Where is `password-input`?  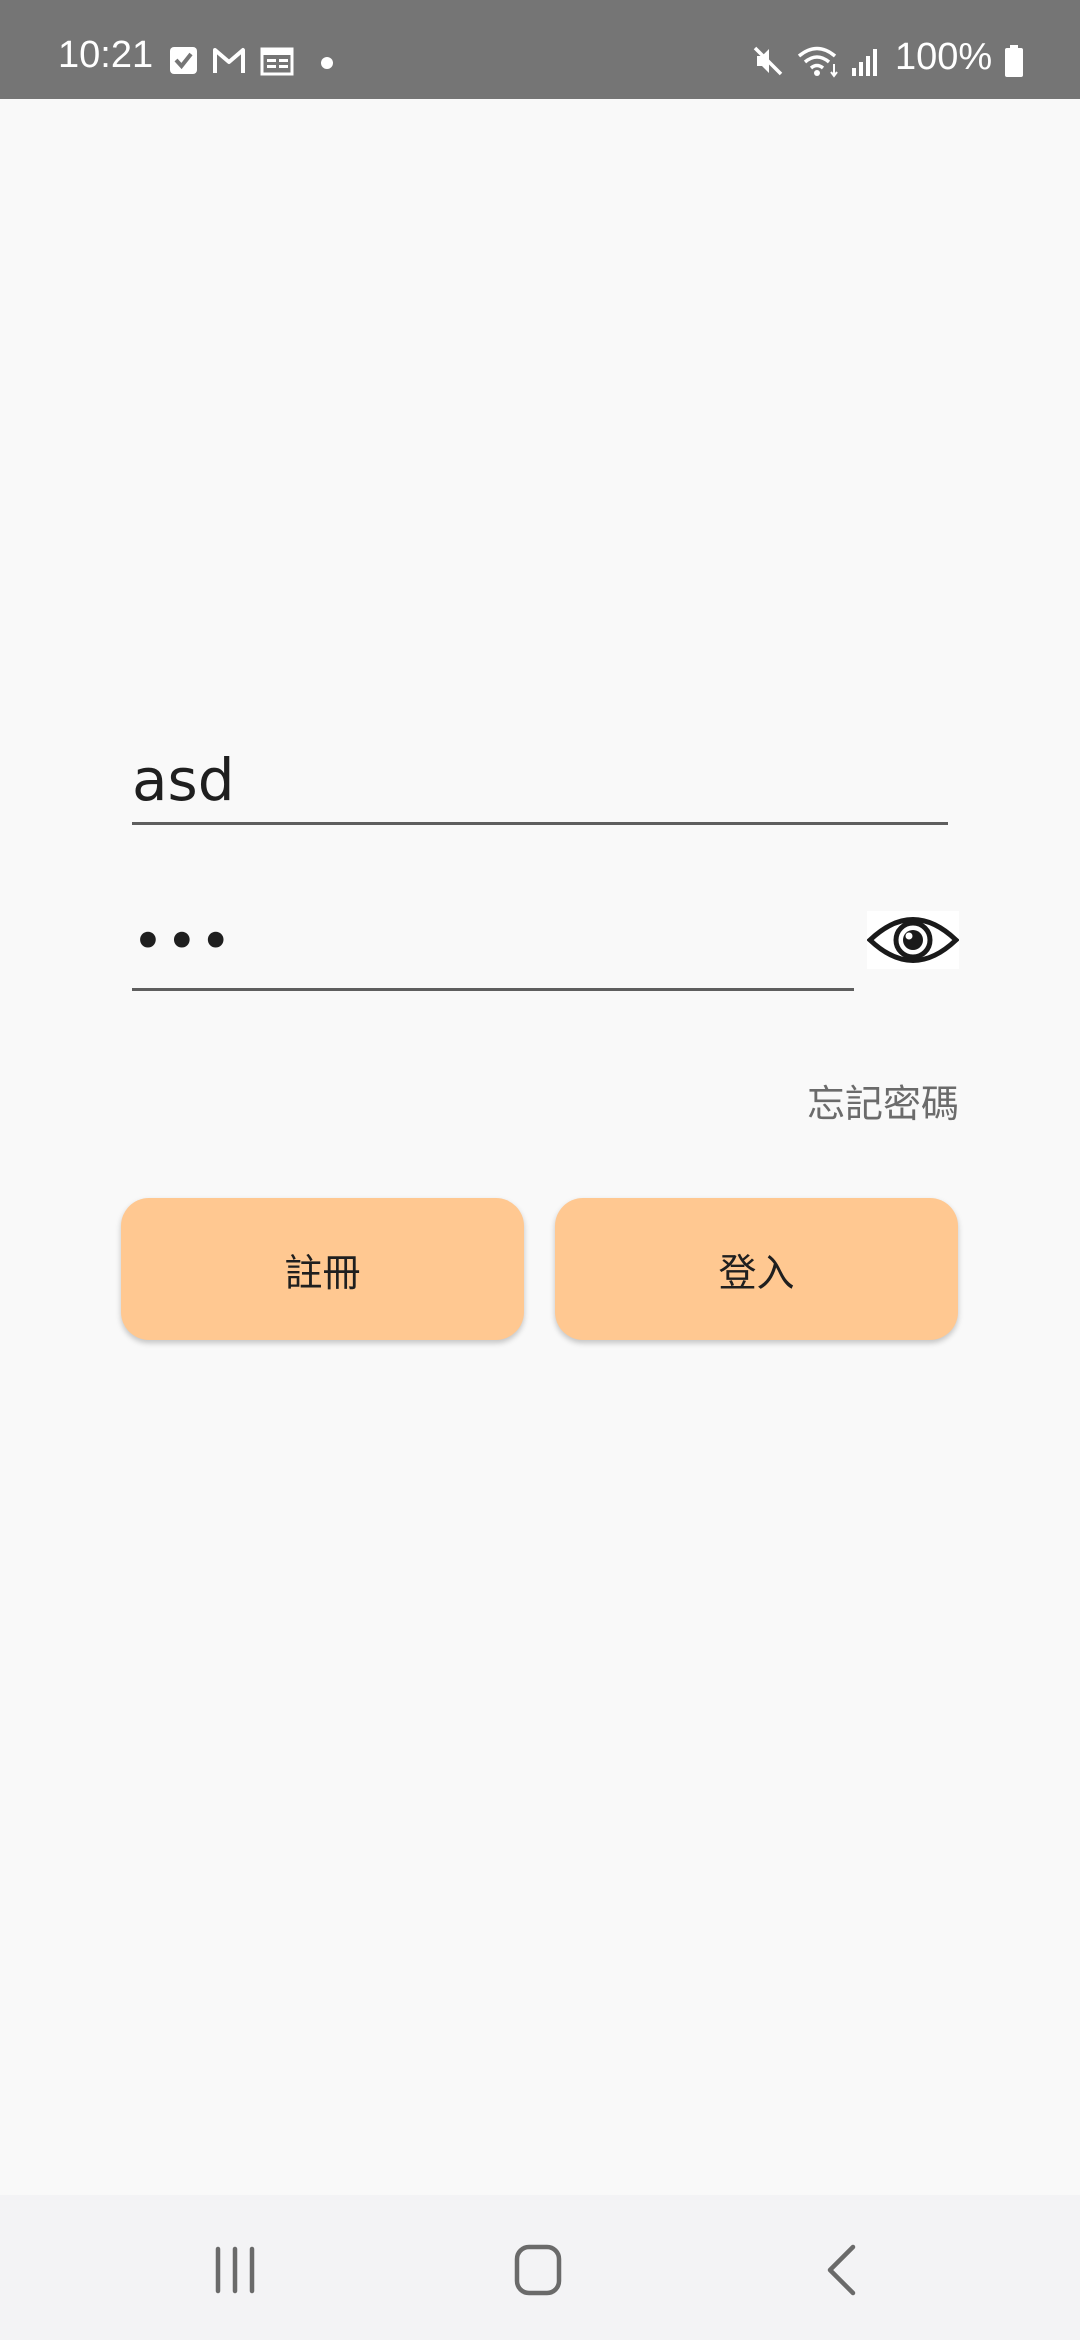 password-input is located at coordinates (493, 941).